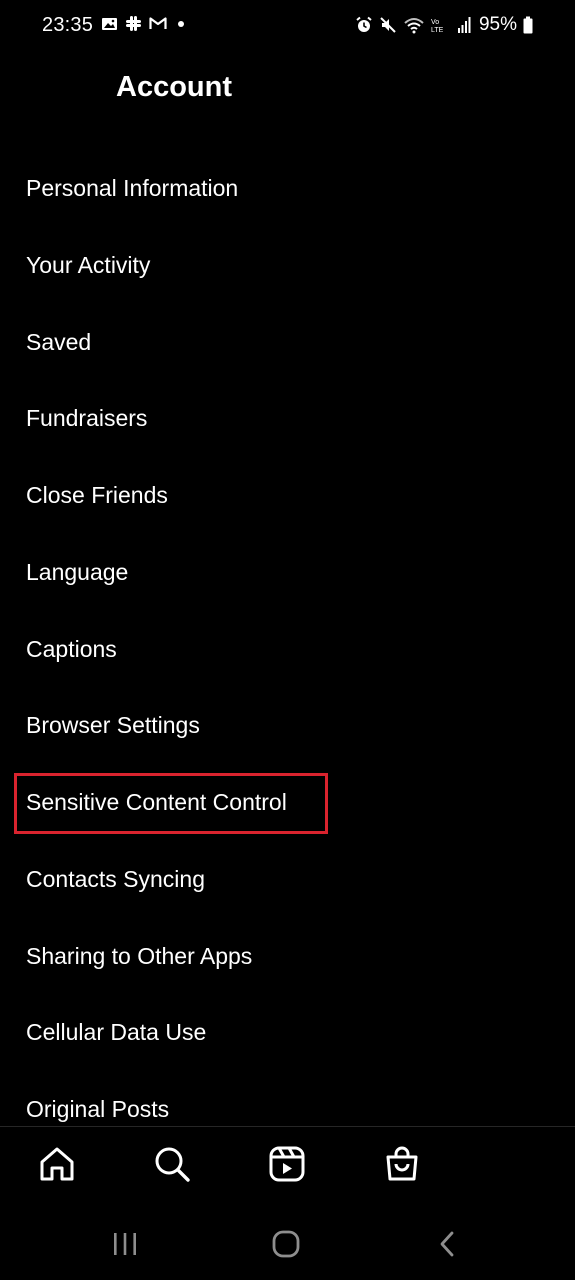  I want to click on menu-item-captions: Captions, so click(71, 649).